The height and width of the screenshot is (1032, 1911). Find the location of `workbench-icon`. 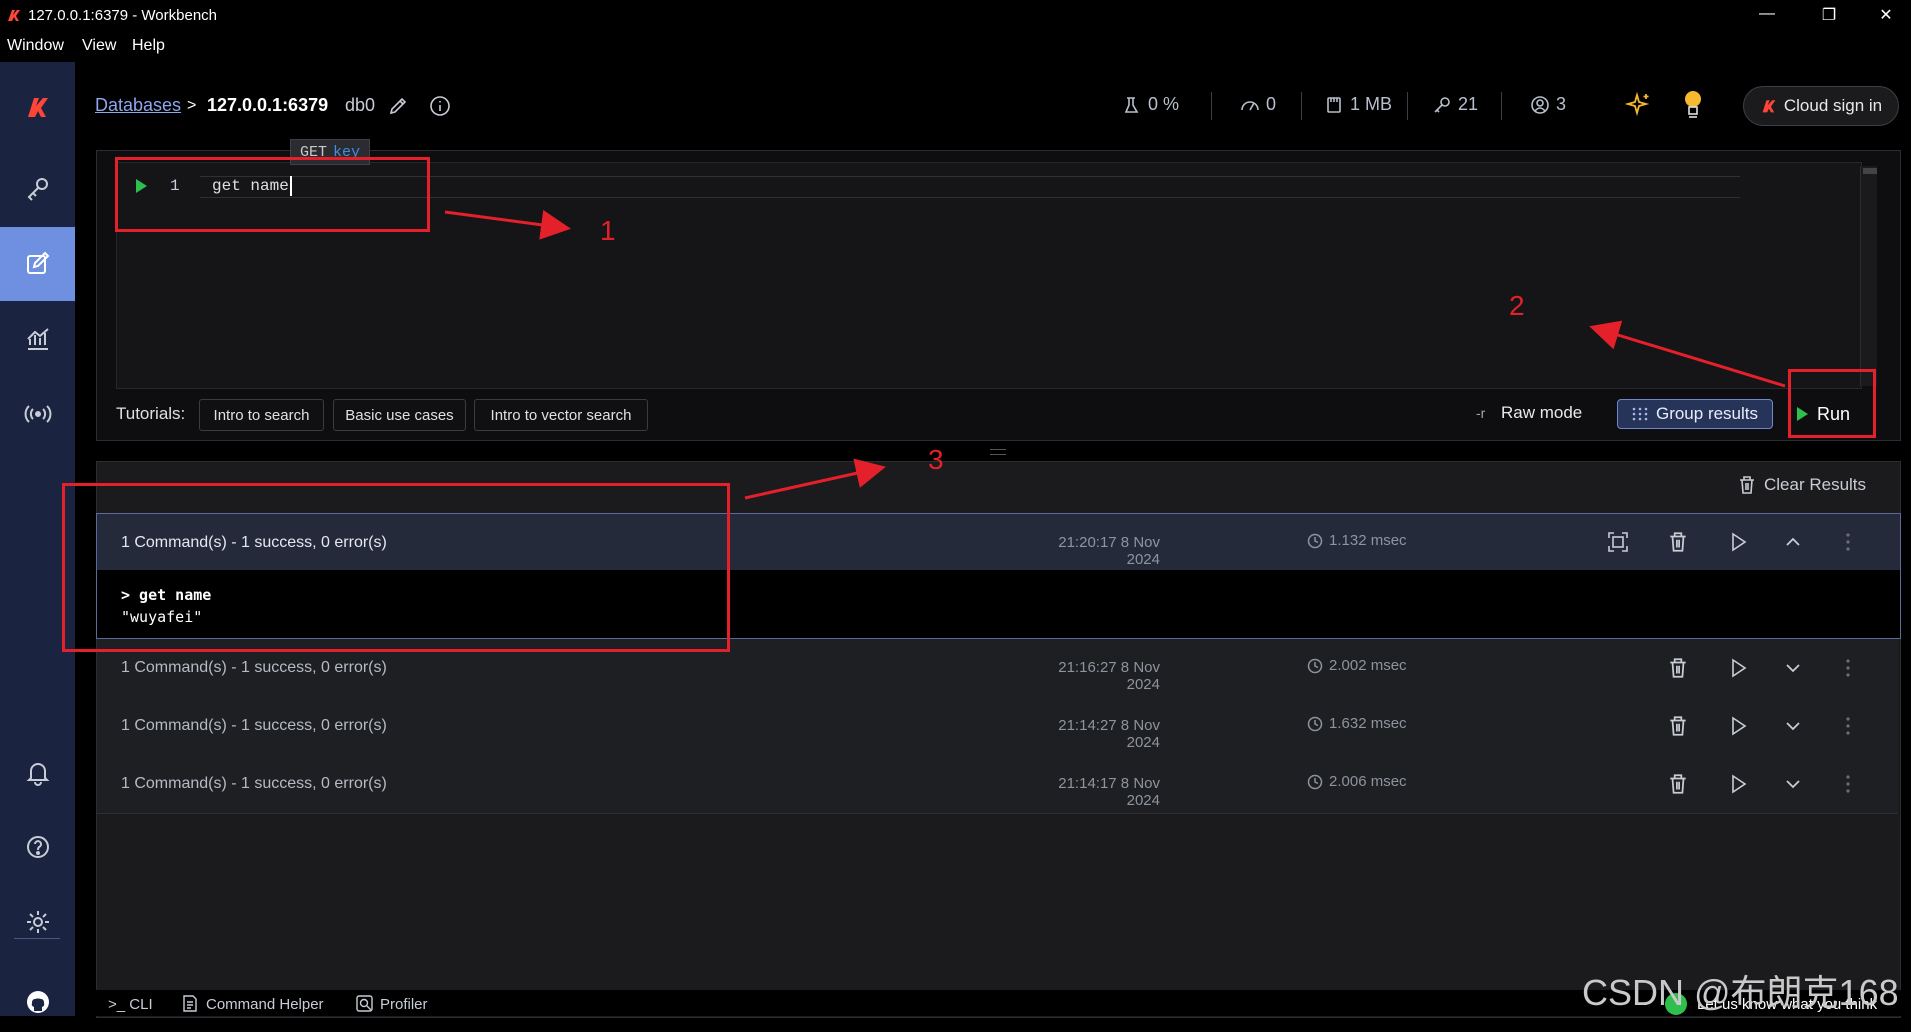

workbench-icon is located at coordinates (37, 264).